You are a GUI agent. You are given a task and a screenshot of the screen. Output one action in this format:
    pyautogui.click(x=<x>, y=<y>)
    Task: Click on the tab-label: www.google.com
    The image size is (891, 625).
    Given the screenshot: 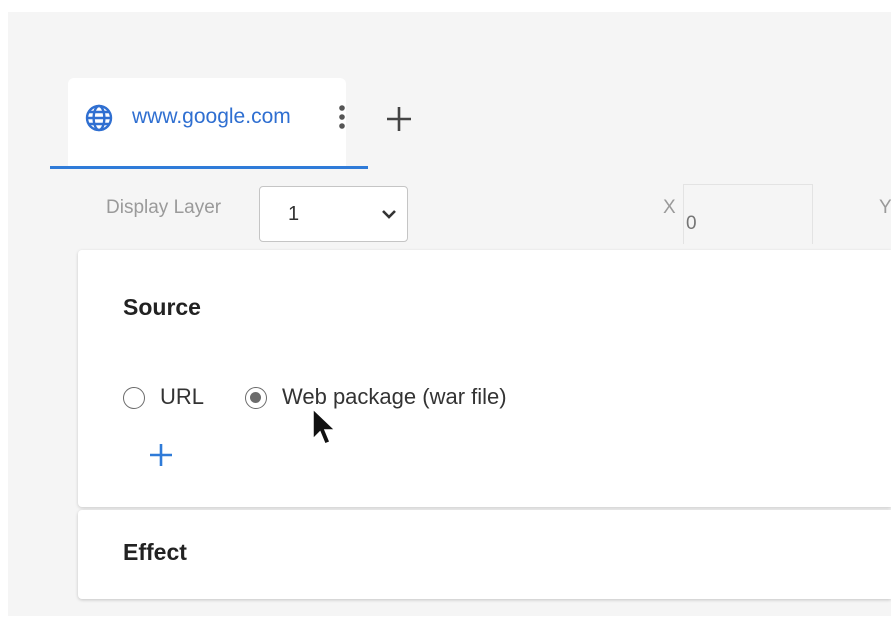 What is the action you would take?
    pyautogui.click(x=211, y=117)
    